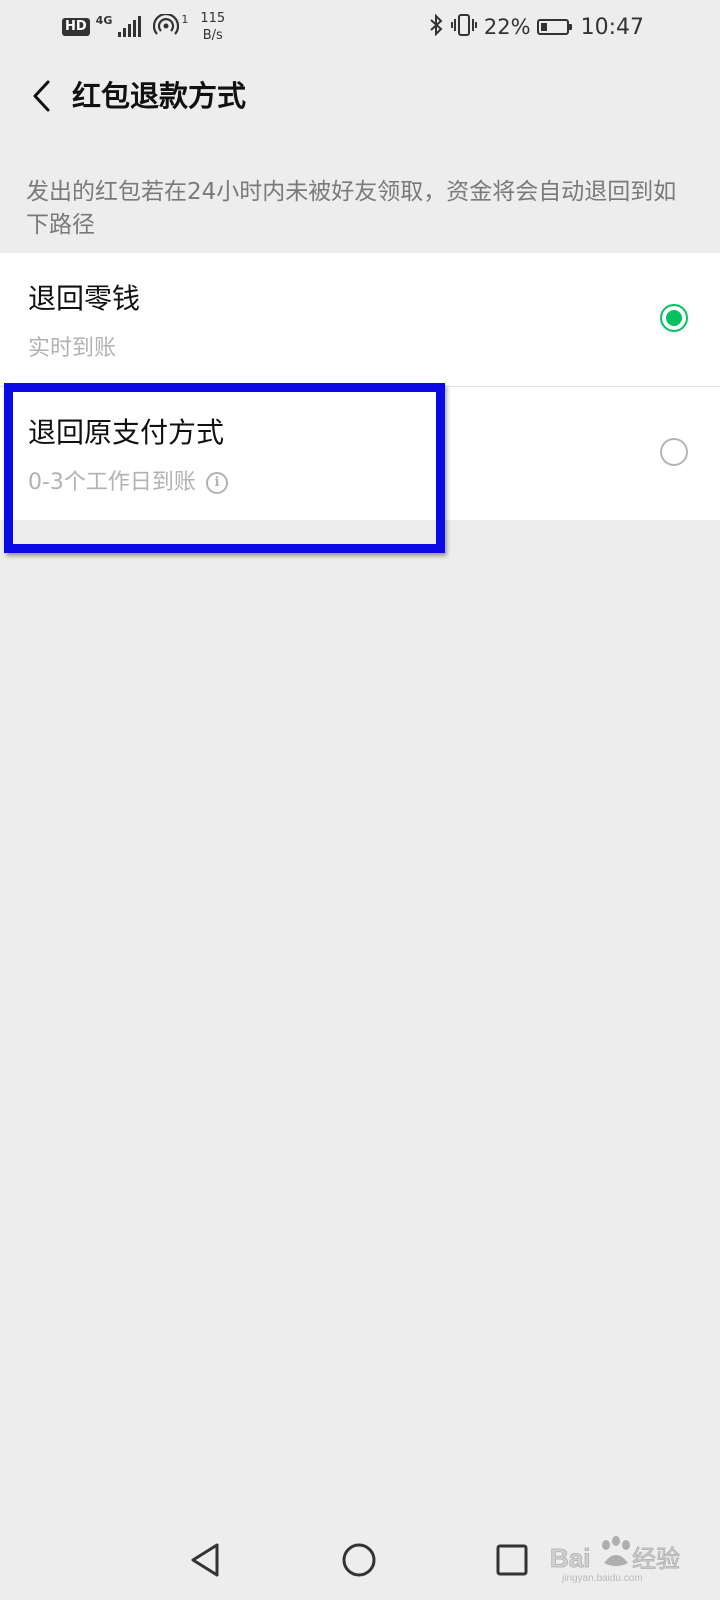 The height and width of the screenshot is (1600, 720). I want to click on option-title: 退回原支付方式, so click(126, 432).